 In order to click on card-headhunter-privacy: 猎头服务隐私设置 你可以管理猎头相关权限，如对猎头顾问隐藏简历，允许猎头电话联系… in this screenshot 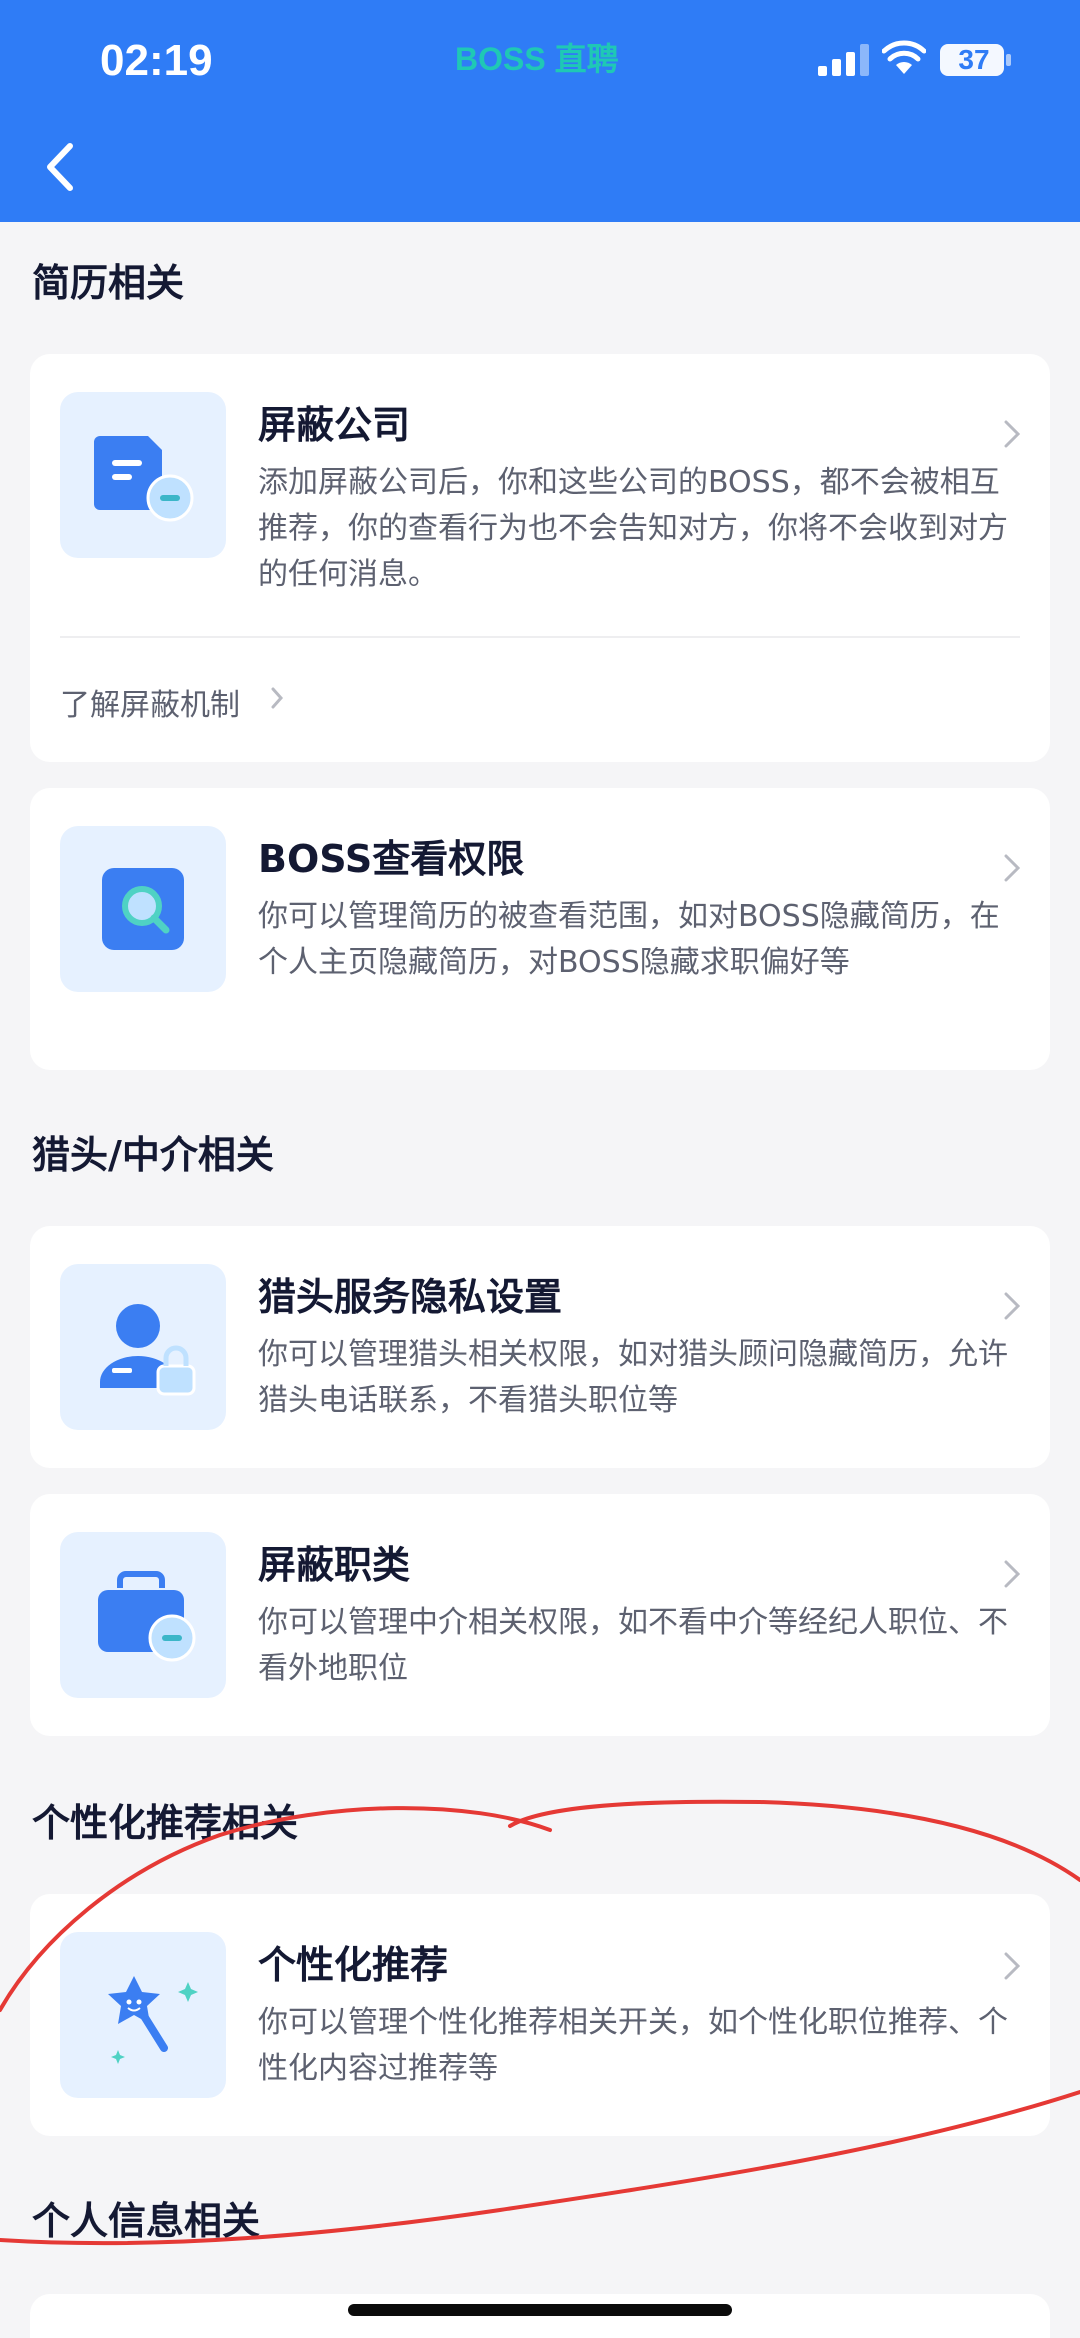, I will do `click(540, 1347)`.